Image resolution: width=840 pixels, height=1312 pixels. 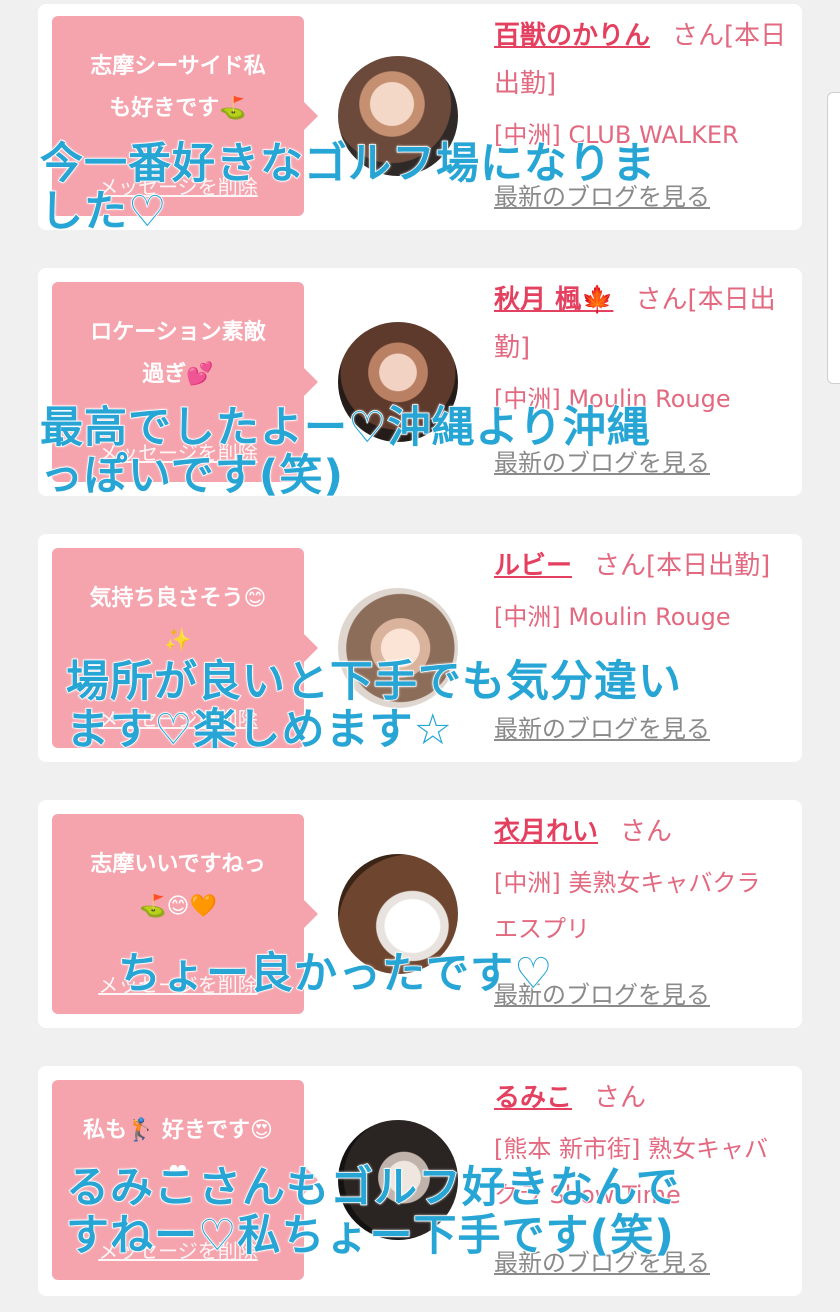 What do you see at coordinates (642, 906) in the screenshot?
I see `shop-link: [中洲] 美熟女キャバクラ エスプリ` at bounding box center [642, 906].